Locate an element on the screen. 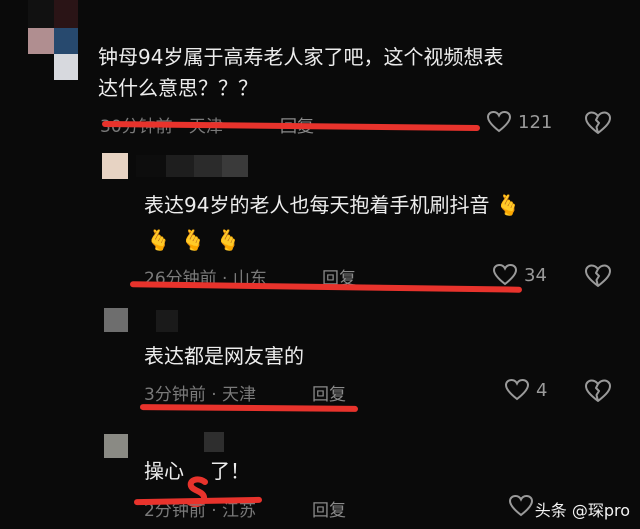 This screenshot has height=529, width=640. comment-timestamp: 3分钟前 · 天津 is located at coordinates (200, 395).